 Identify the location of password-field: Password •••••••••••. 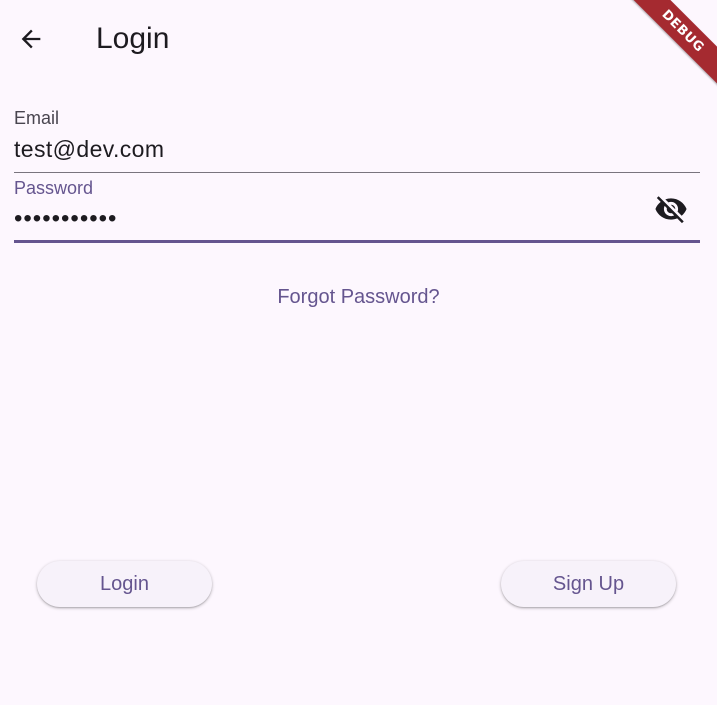
(357, 209).